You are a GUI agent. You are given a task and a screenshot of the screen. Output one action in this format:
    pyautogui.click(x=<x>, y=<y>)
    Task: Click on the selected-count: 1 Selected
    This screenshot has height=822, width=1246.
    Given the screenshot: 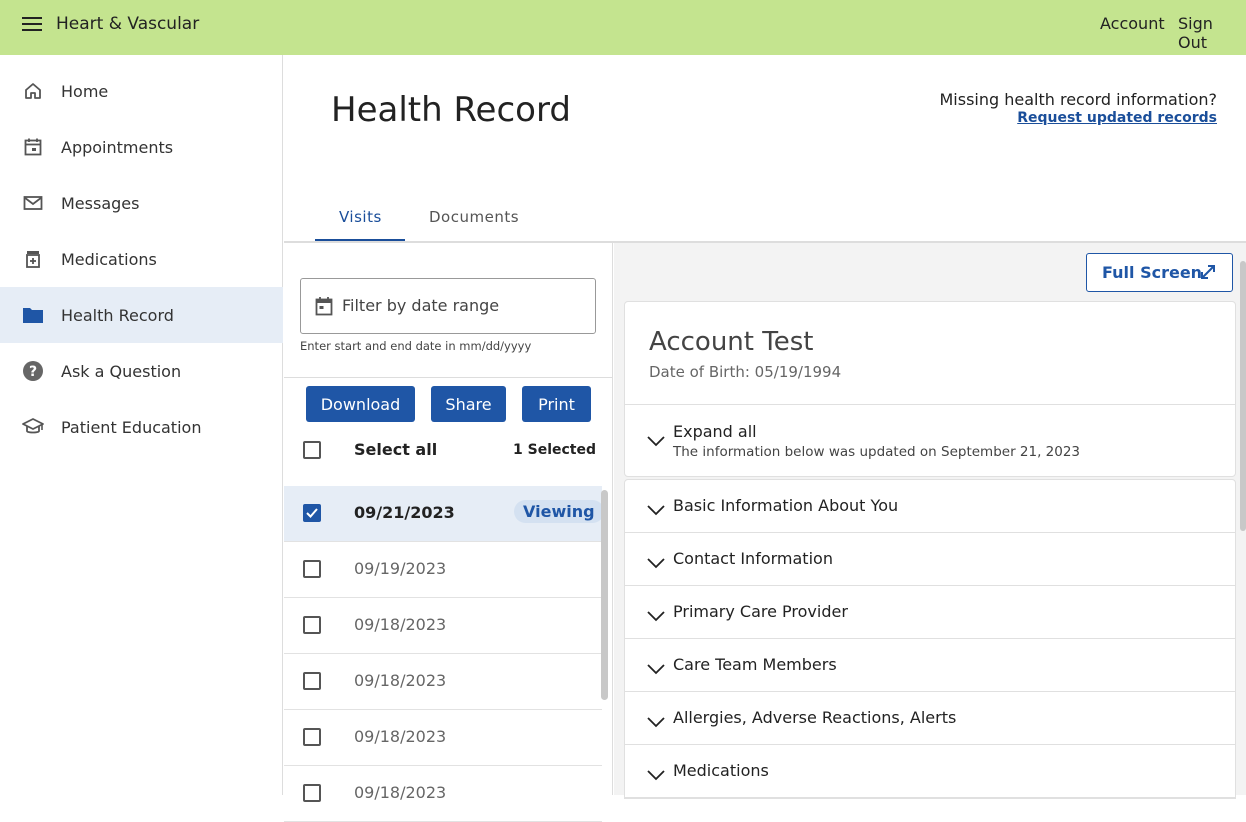 What is the action you would take?
    pyautogui.click(x=554, y=450)
    